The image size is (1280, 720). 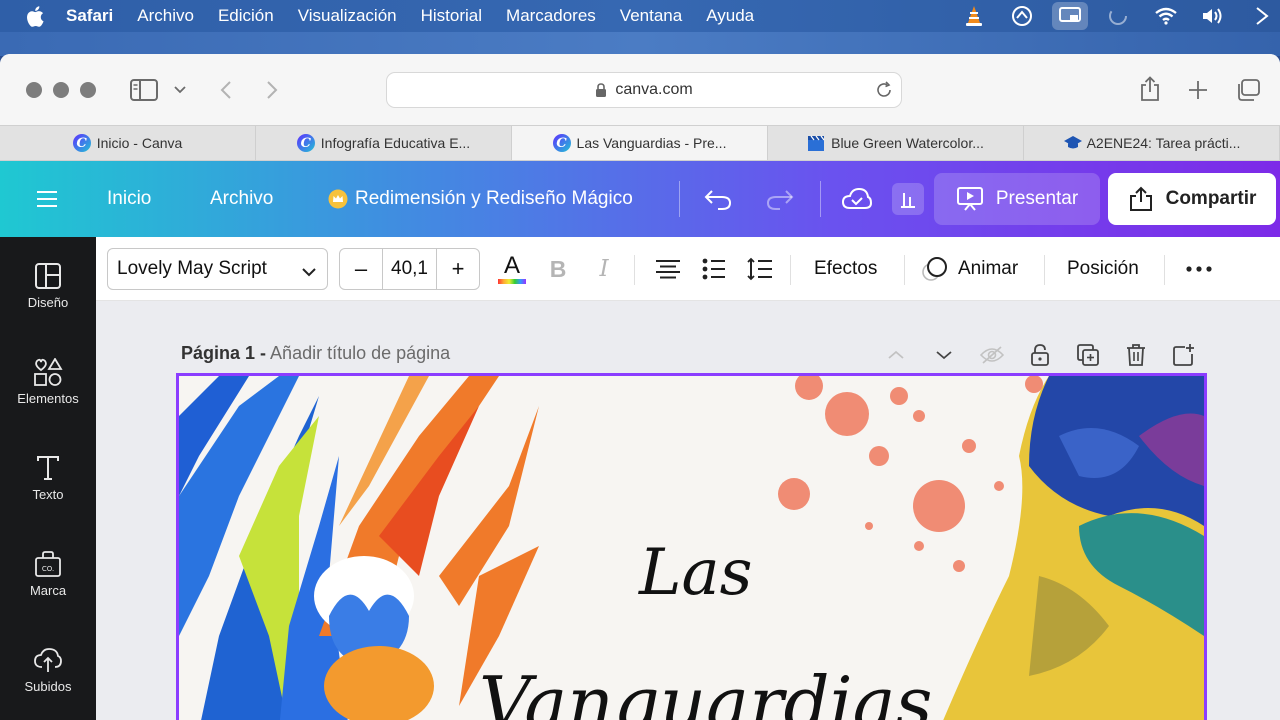 I want to click on share-icon, so click(x=1150, y=89).